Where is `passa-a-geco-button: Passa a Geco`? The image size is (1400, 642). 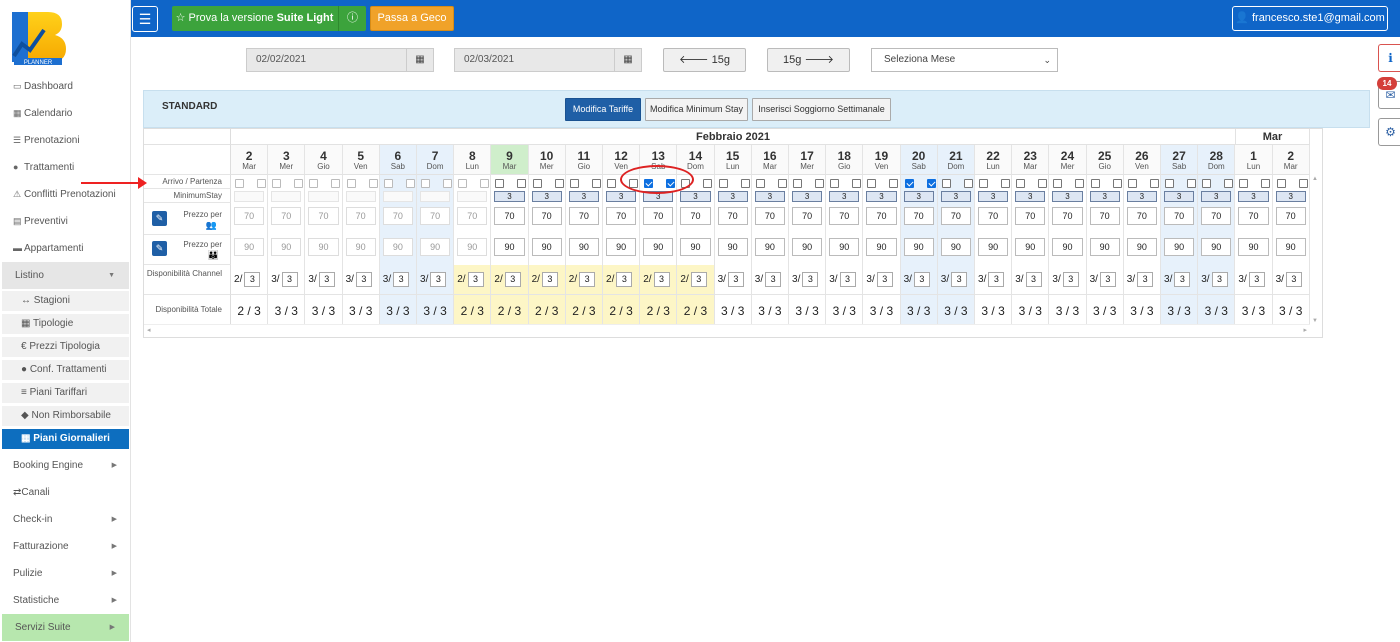
passa-a-geco-button: Passa a Geco is located at coordinates (412, 18).